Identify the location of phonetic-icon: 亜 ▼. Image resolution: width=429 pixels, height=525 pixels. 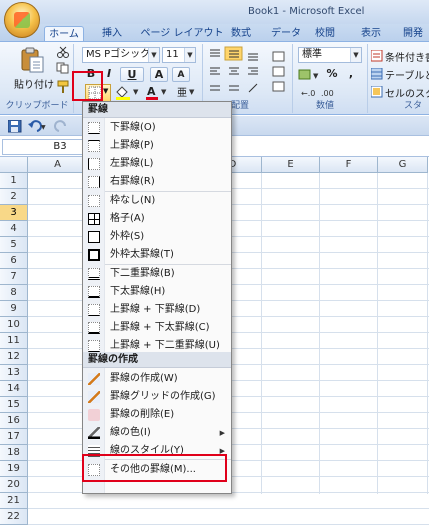
(186, 93).